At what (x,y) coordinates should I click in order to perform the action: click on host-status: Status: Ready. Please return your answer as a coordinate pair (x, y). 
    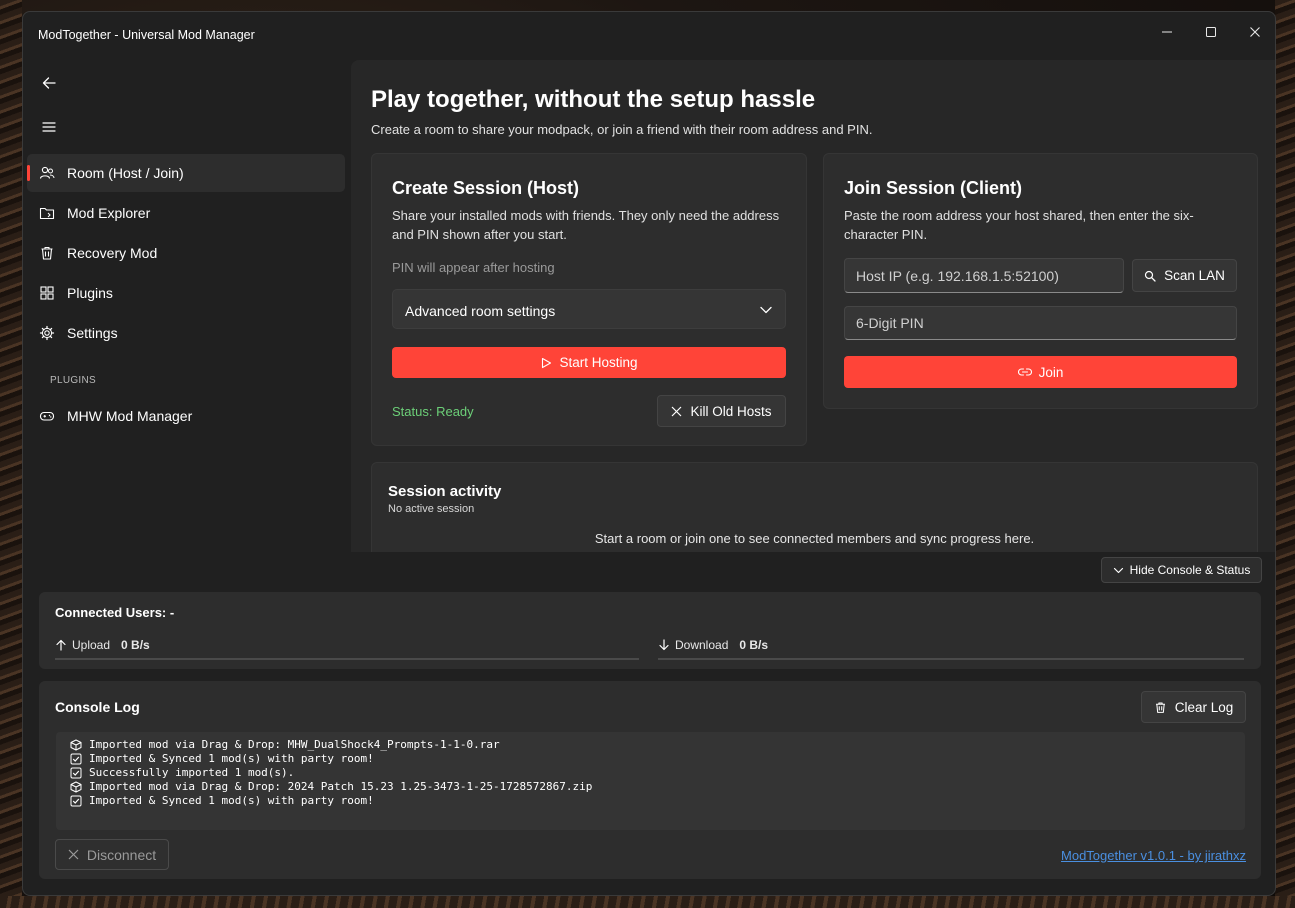
    Looking at the image, I should click on (433, 411).